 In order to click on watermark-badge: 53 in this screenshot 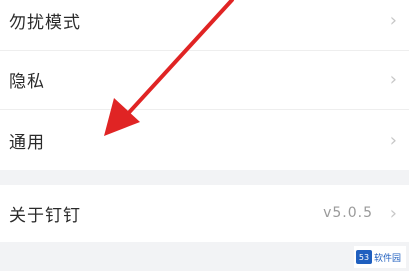, I will do `click(364, 257)`.